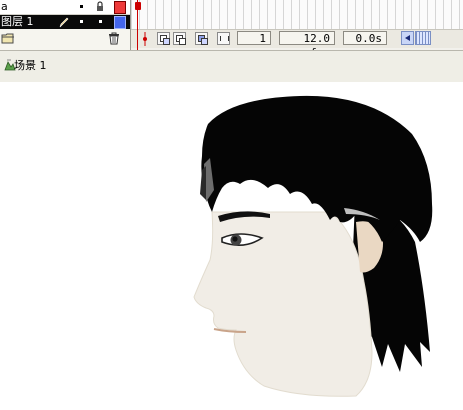 This screenshot has height=410, width=463. What do you see at coordinates (179, 38) in the screenshot?
I see `onion-skin-outlines-button` at bounding box center [179, 38].